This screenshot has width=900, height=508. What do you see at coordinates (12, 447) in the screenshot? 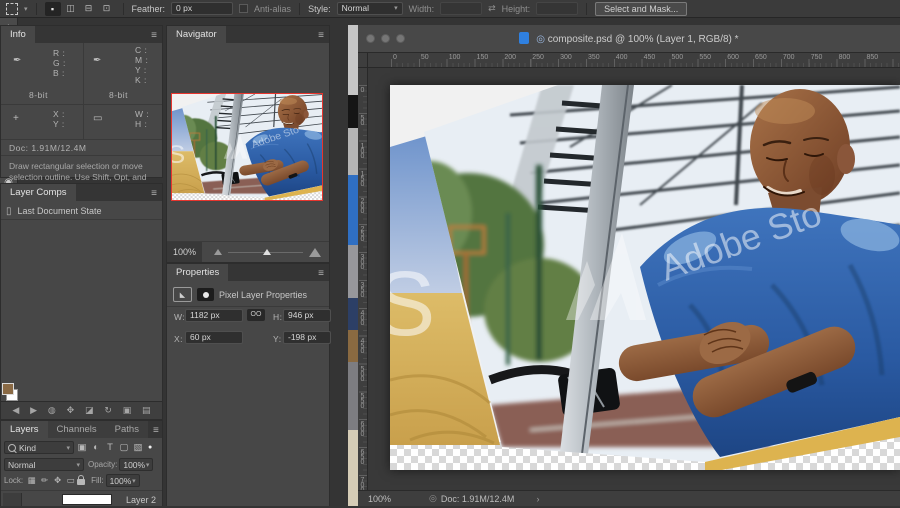
I see `search-icon` at bounding box center [12, 447].